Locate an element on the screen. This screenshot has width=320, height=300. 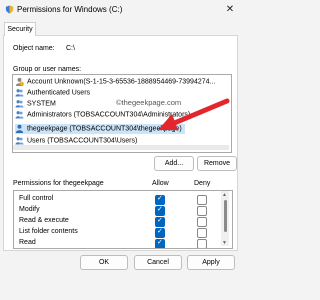
remove-button: Remove is located at coordinates (217, 163).